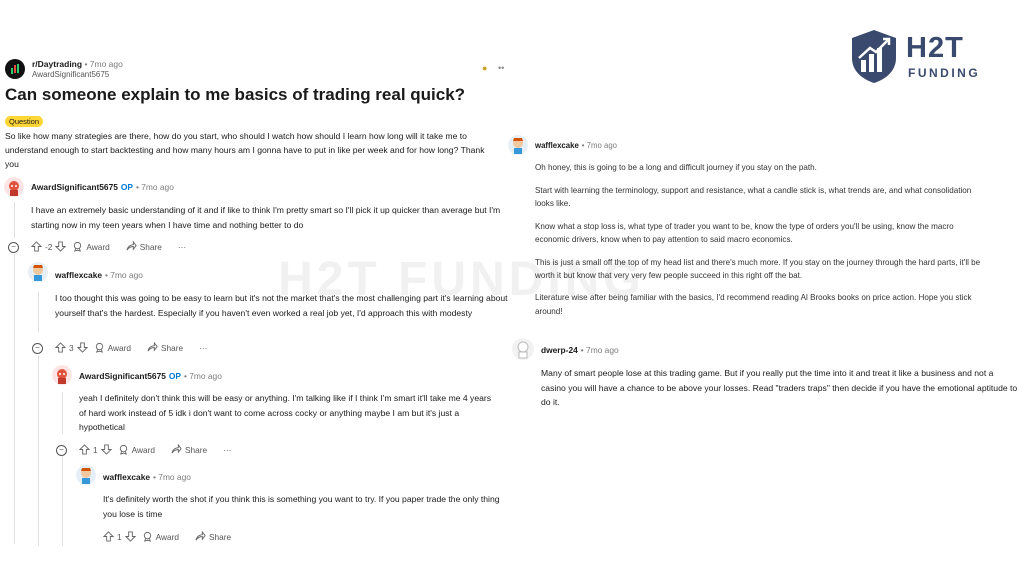 This screenshot has width=1024, height=572. I want to click on h2t-funding-logo: H2T FUNDING, so click(923, 58).